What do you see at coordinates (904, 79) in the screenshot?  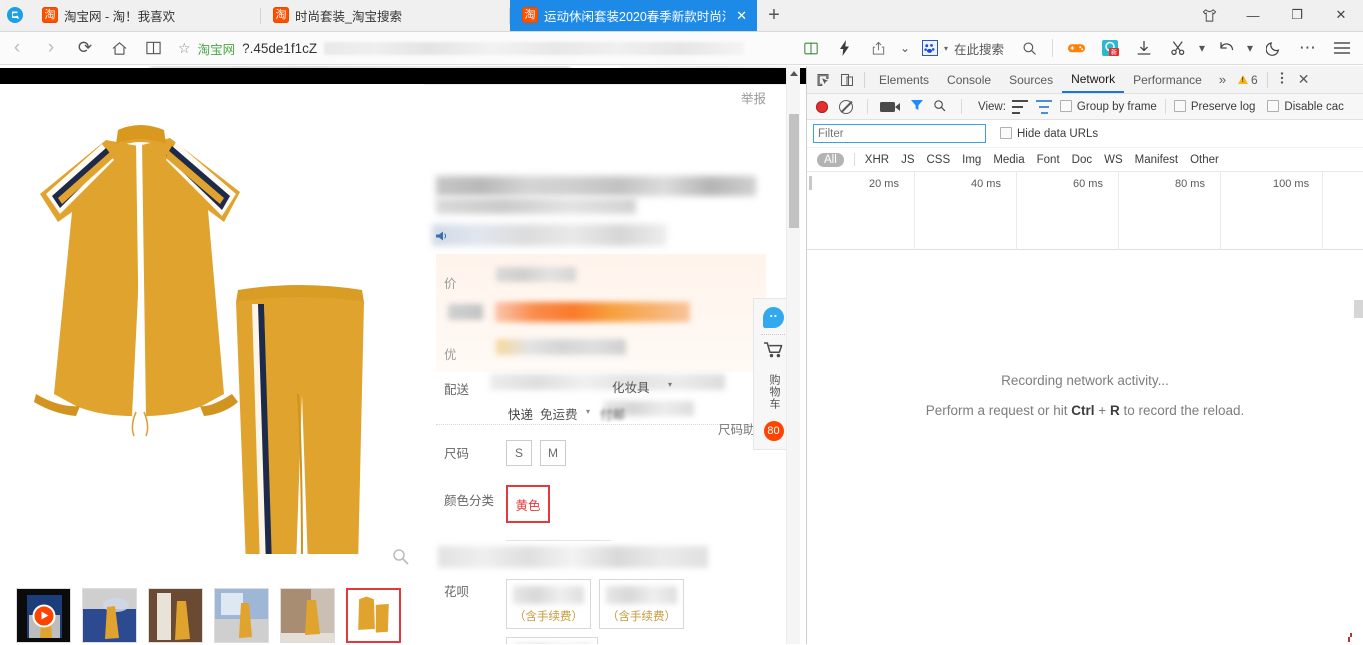 I see `devtools-tab-elements: Elements` at bounding box center [904, 79].